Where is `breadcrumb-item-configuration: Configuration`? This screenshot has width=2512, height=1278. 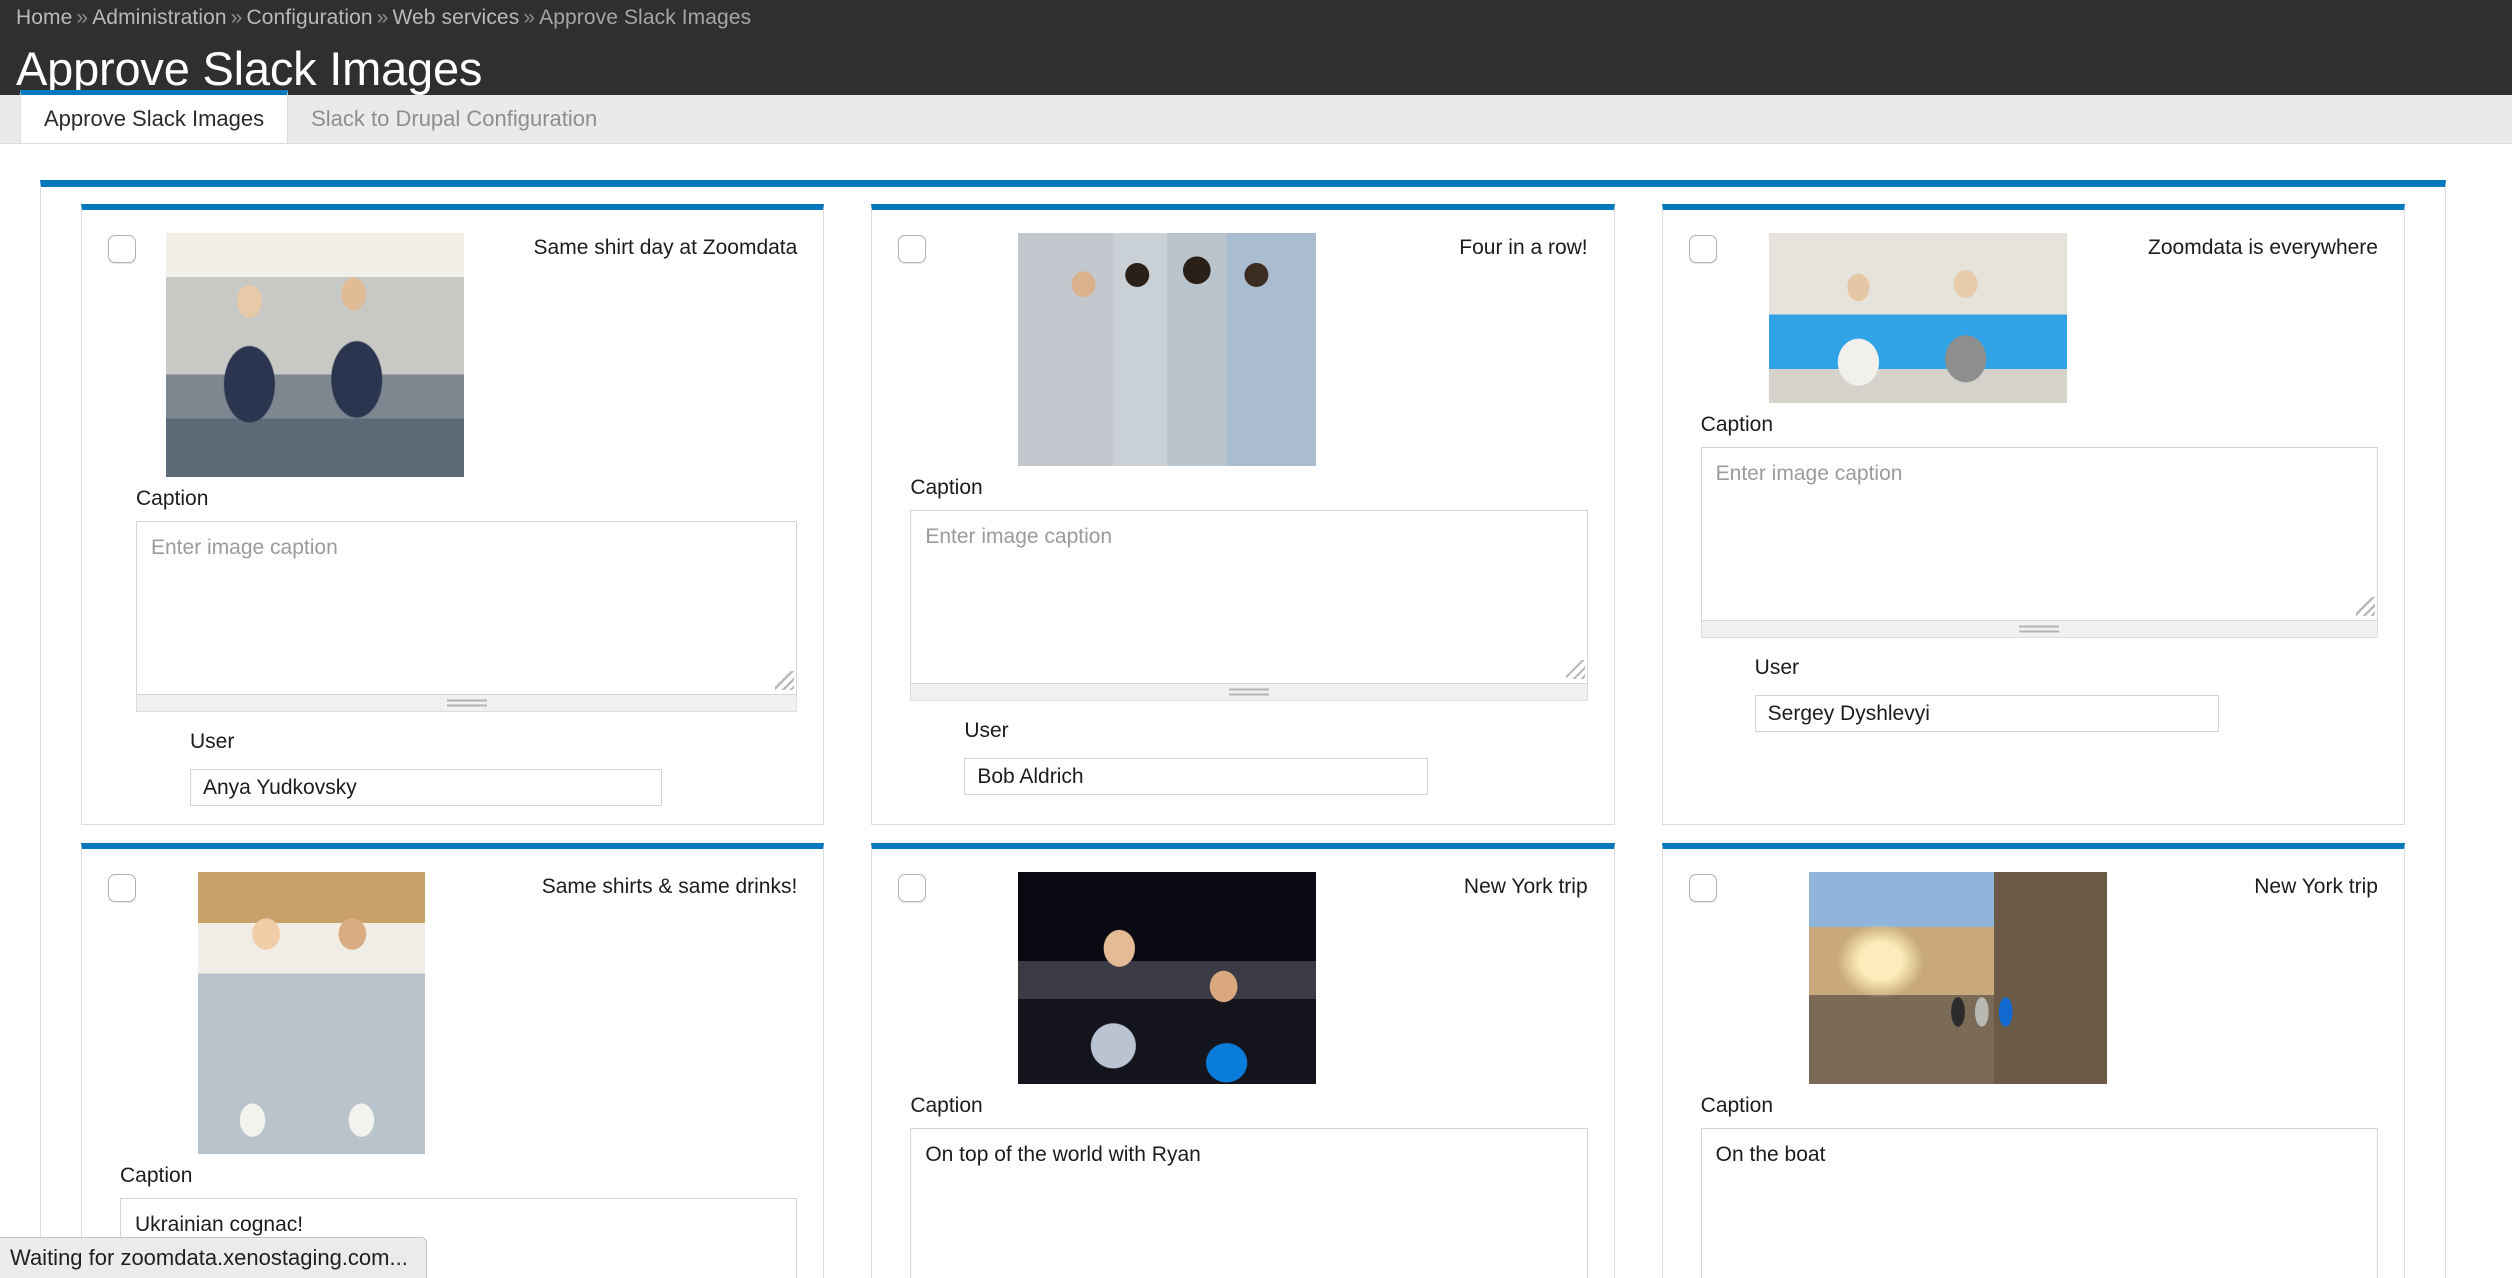 breadcrumb-item-configuration: Configuration is located at coordinates (309, 17).